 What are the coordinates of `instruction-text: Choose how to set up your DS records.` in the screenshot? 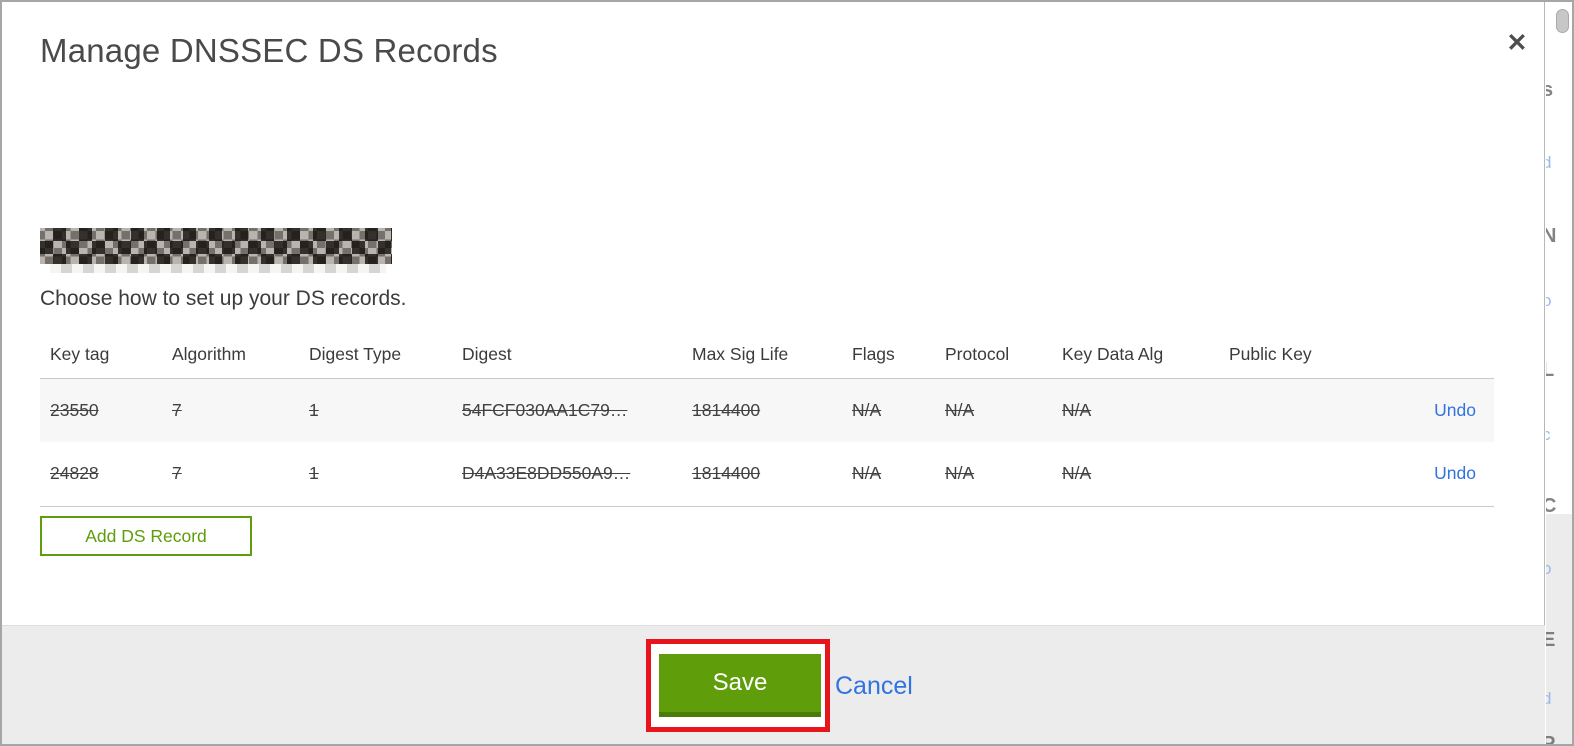 It's located at (223, 298).